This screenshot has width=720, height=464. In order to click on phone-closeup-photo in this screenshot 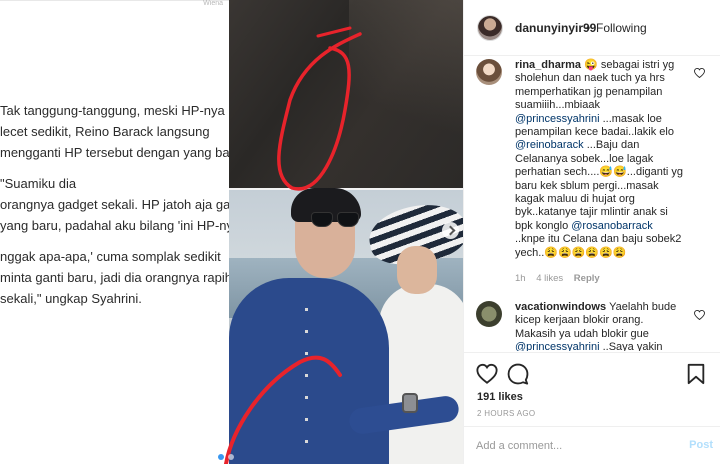, I will do `click(346, 94)`.